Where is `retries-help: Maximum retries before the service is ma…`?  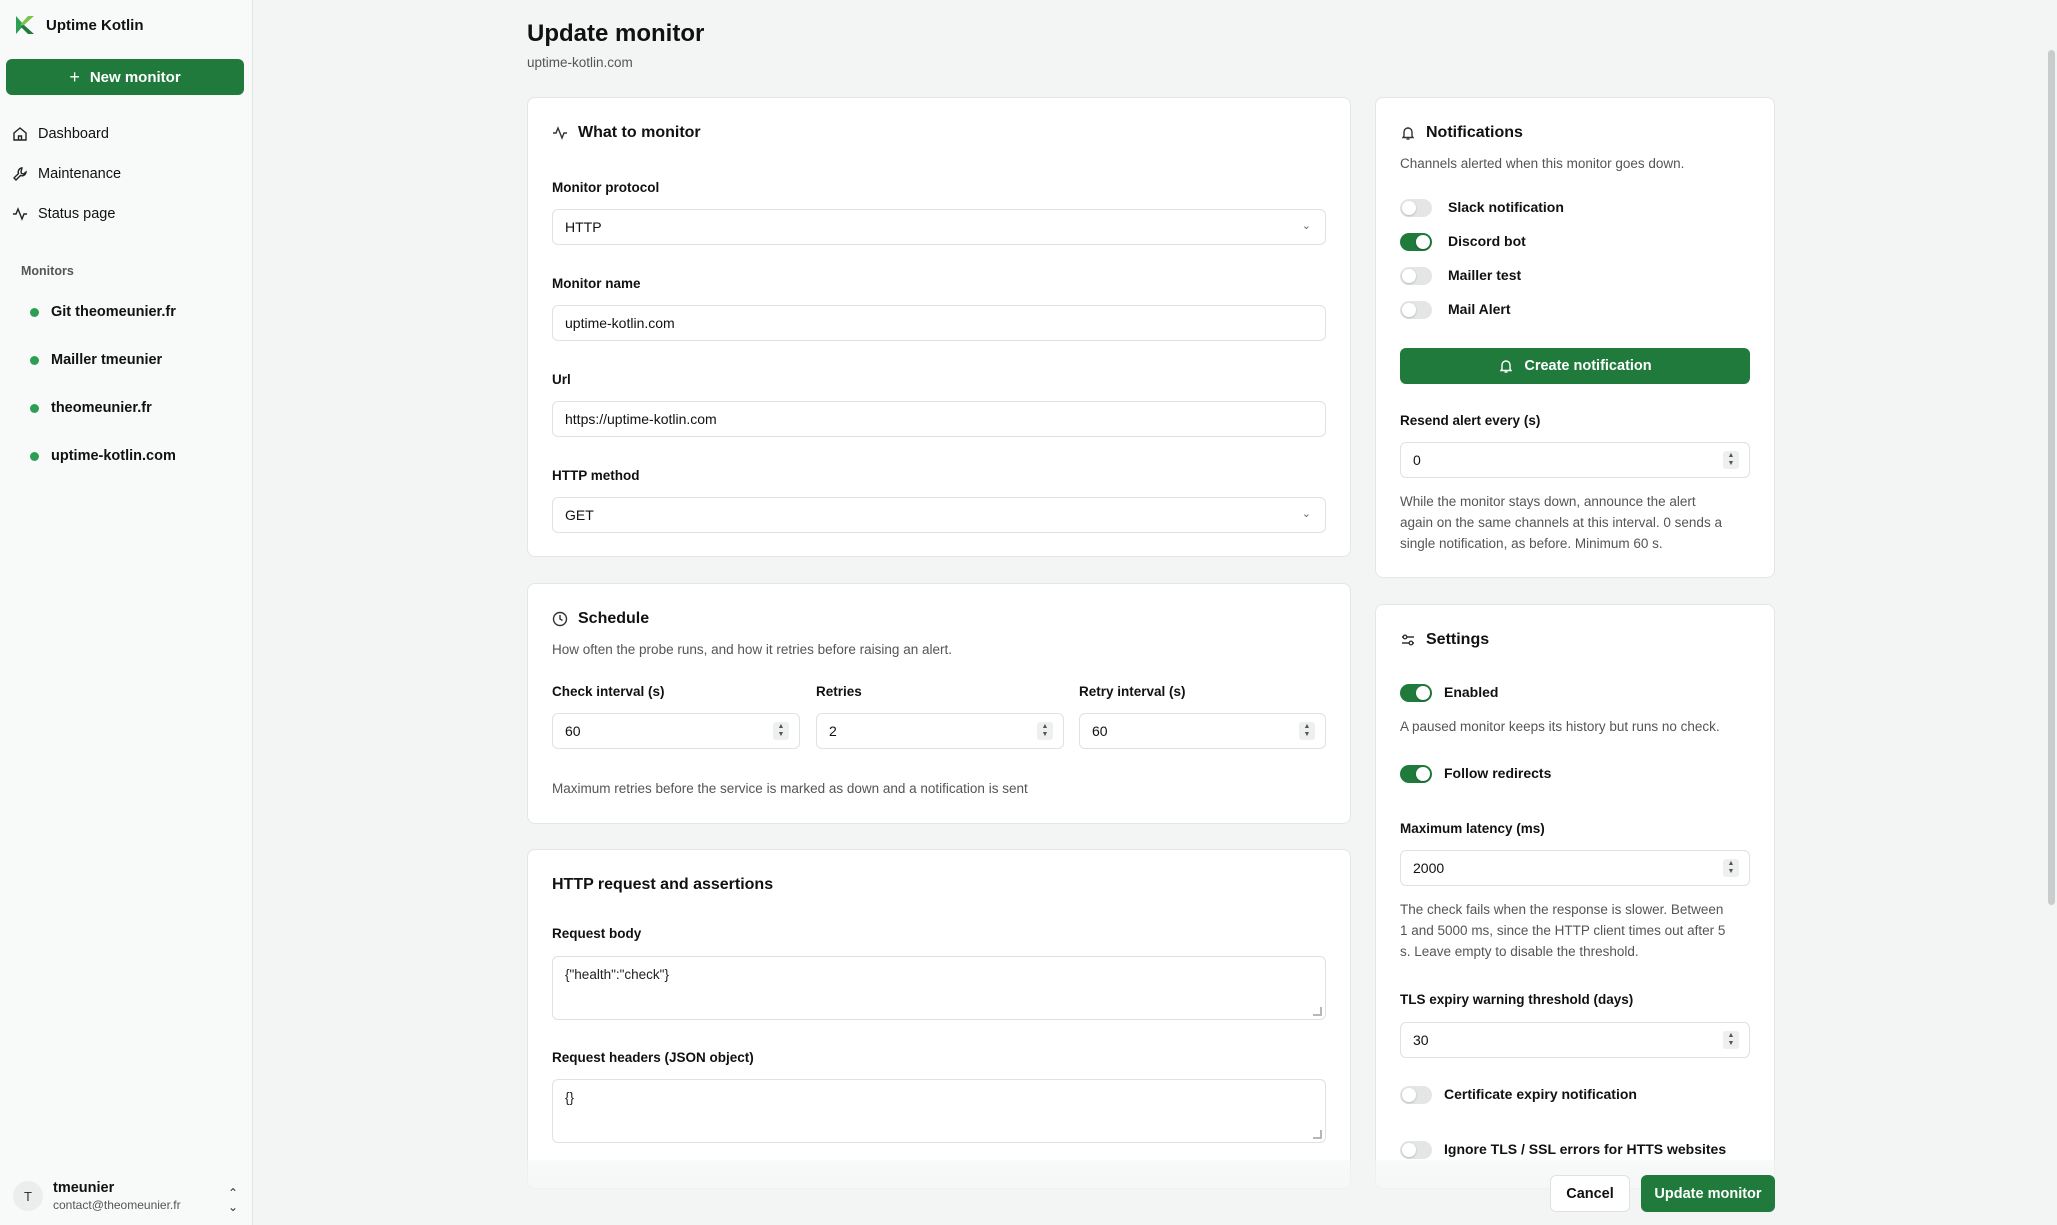
retries-help: Maximum retries before the service is ma… is located at coordinates (790, 788).